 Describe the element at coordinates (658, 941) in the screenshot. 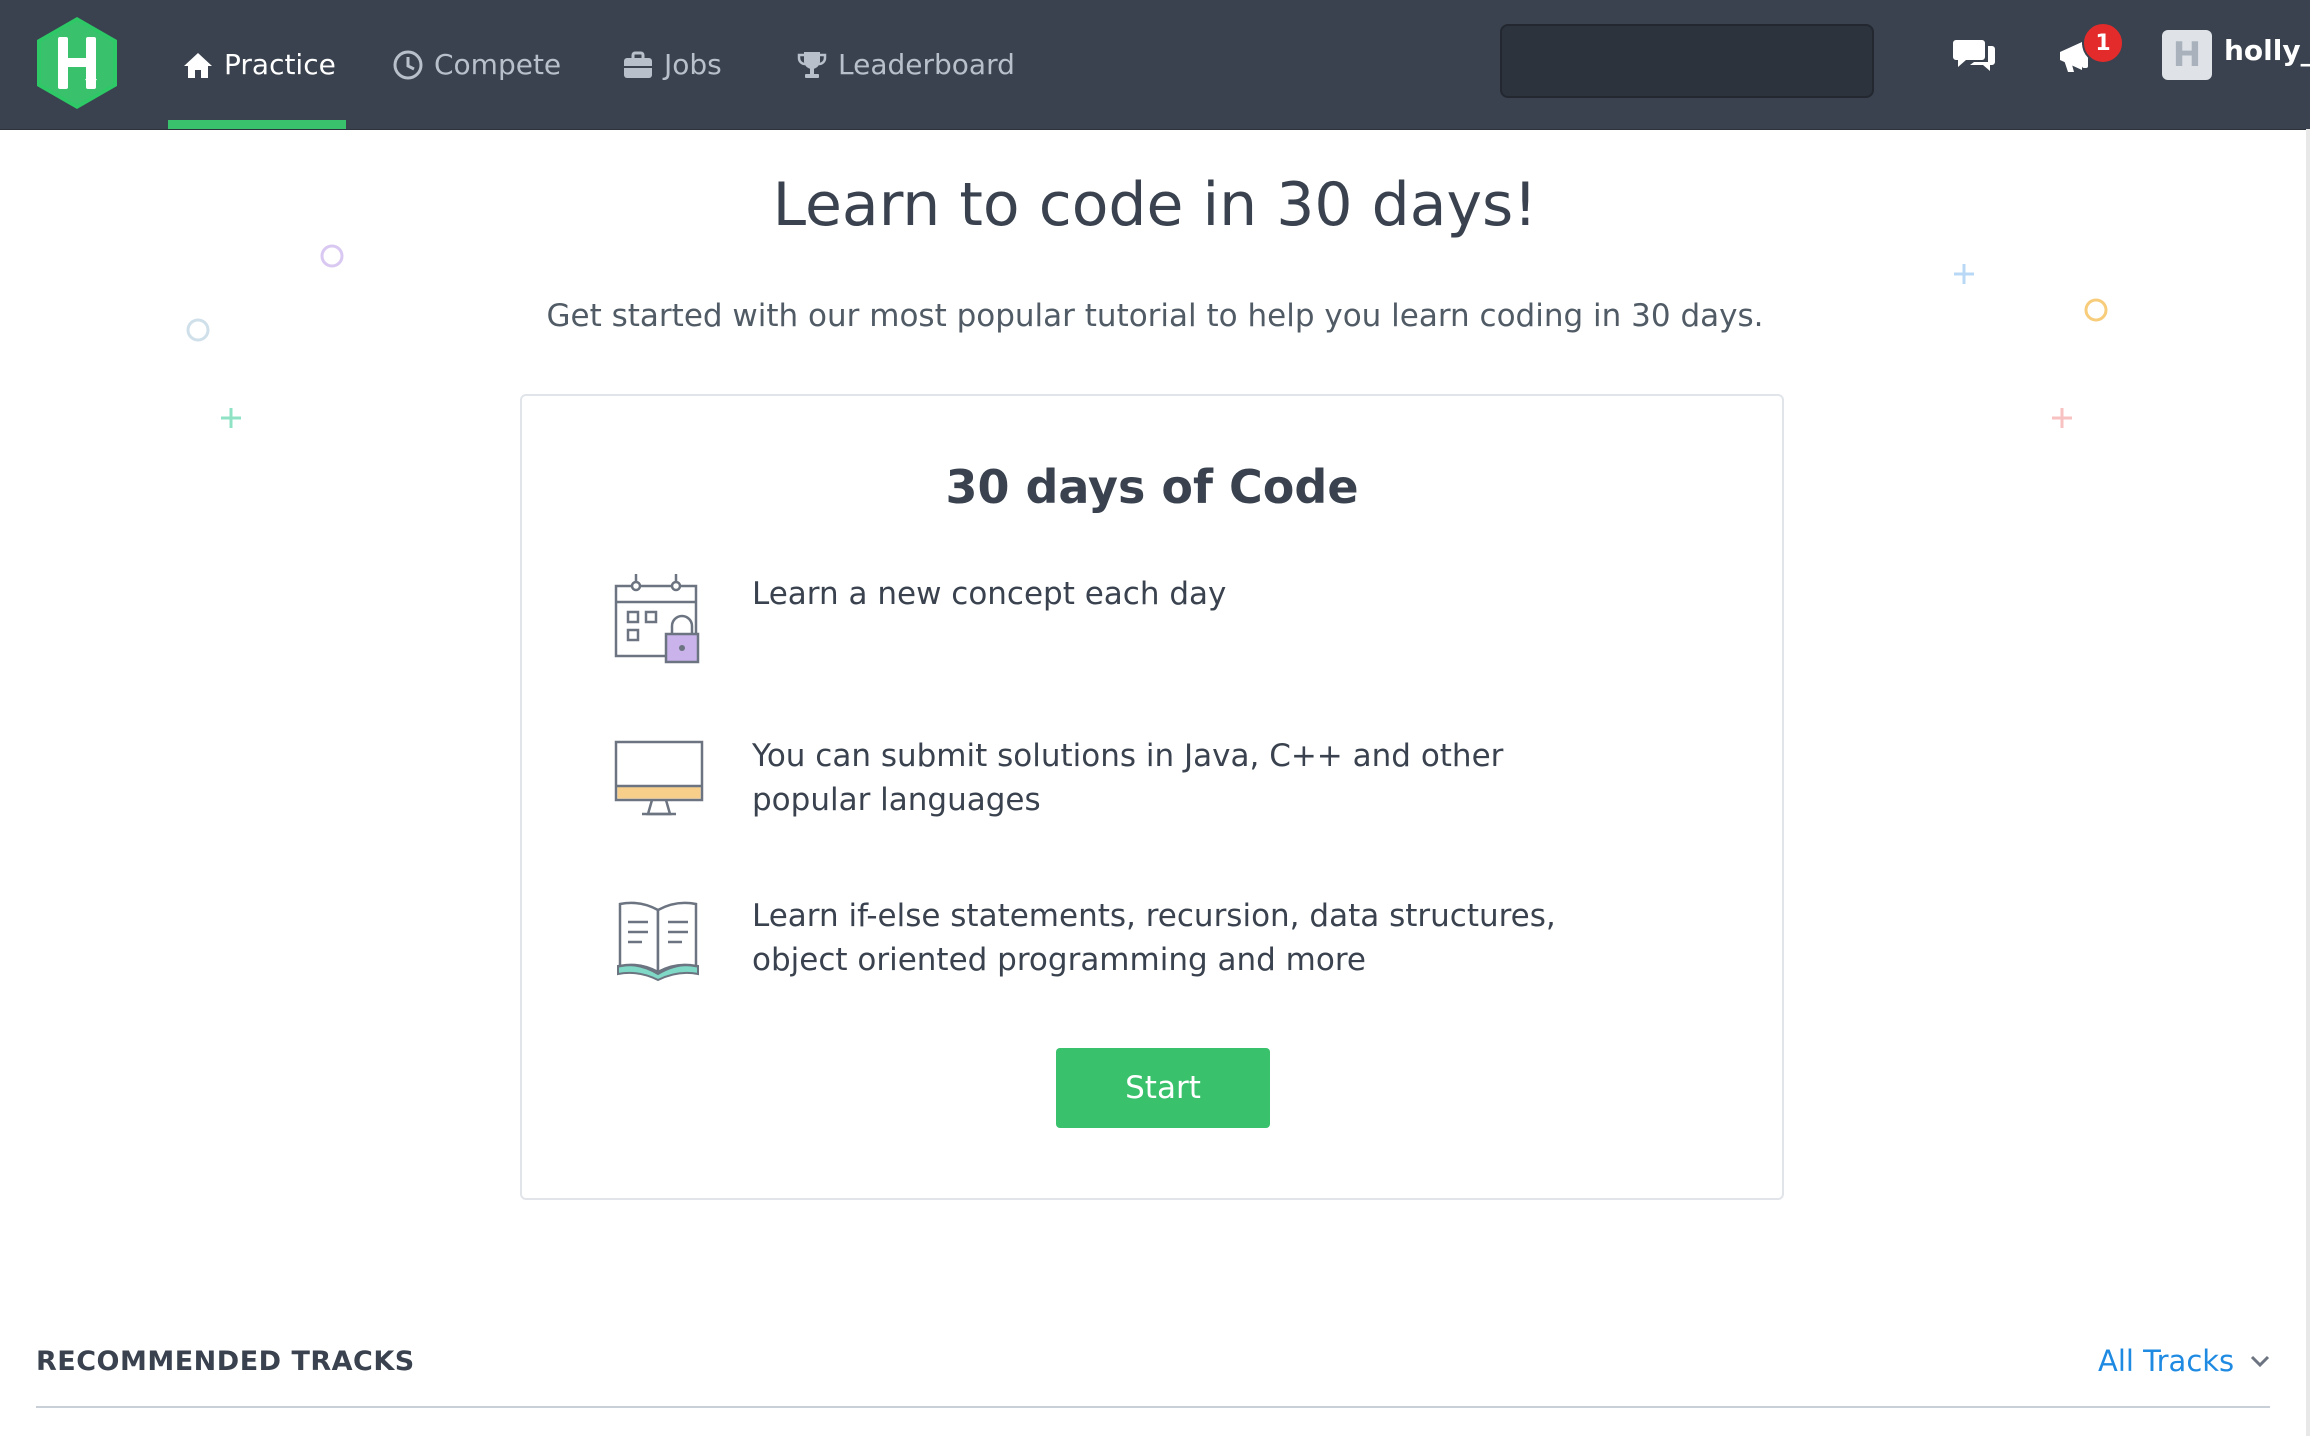

I see `open-book-icon` at that location.